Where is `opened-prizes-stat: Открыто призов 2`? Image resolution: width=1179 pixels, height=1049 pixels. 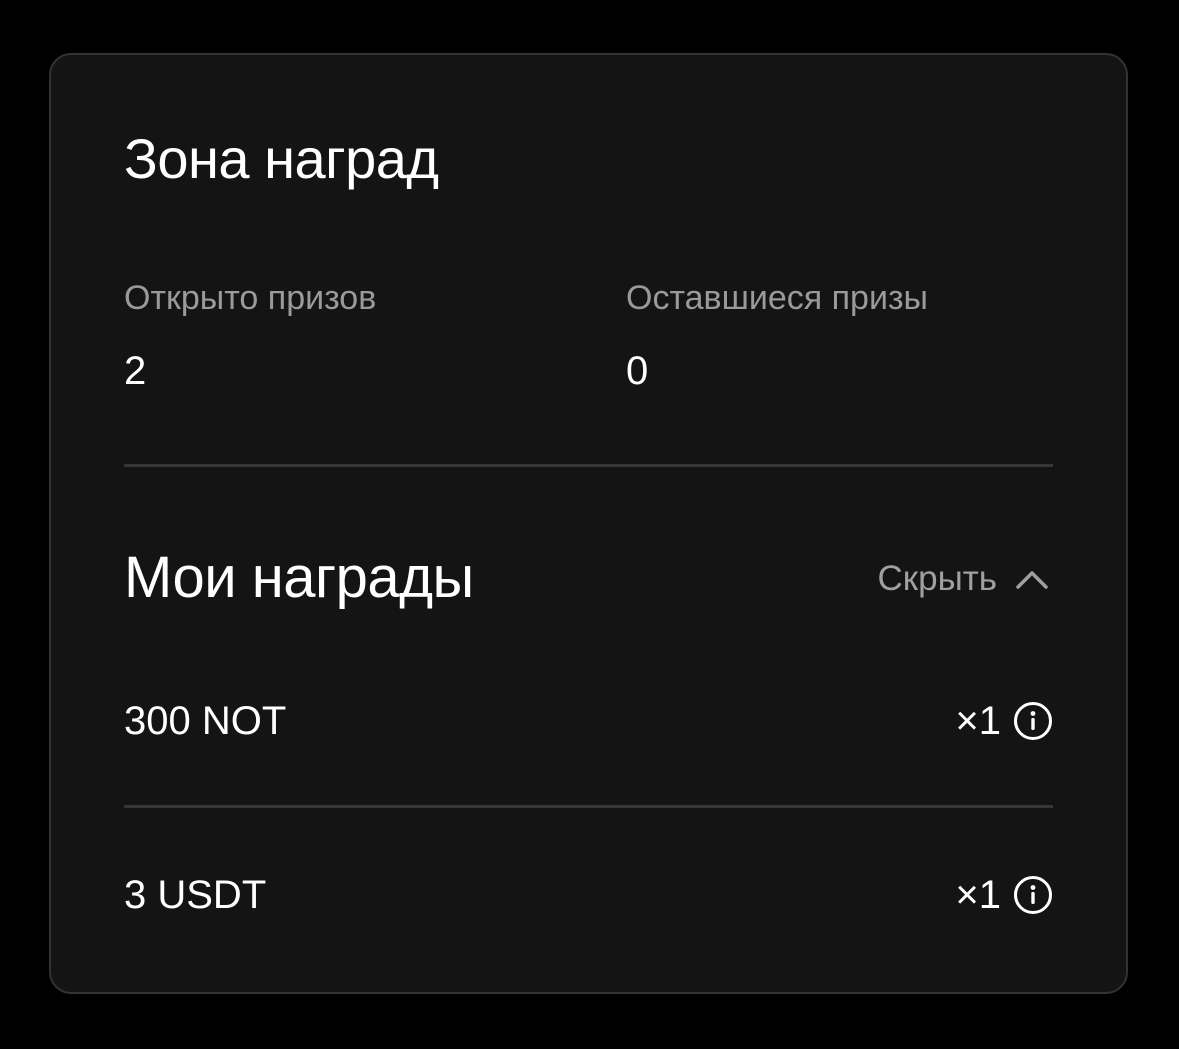
opened-prizes-stat: Открыто призов 2 is located at coordinates (250, 336).